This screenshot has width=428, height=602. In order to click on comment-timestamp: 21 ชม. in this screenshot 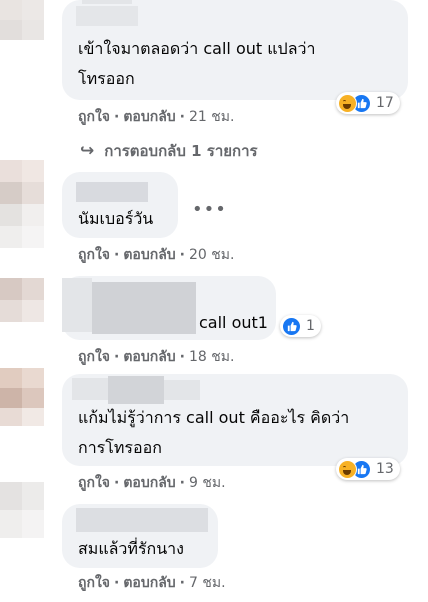, I will do `click(211, 117)`.